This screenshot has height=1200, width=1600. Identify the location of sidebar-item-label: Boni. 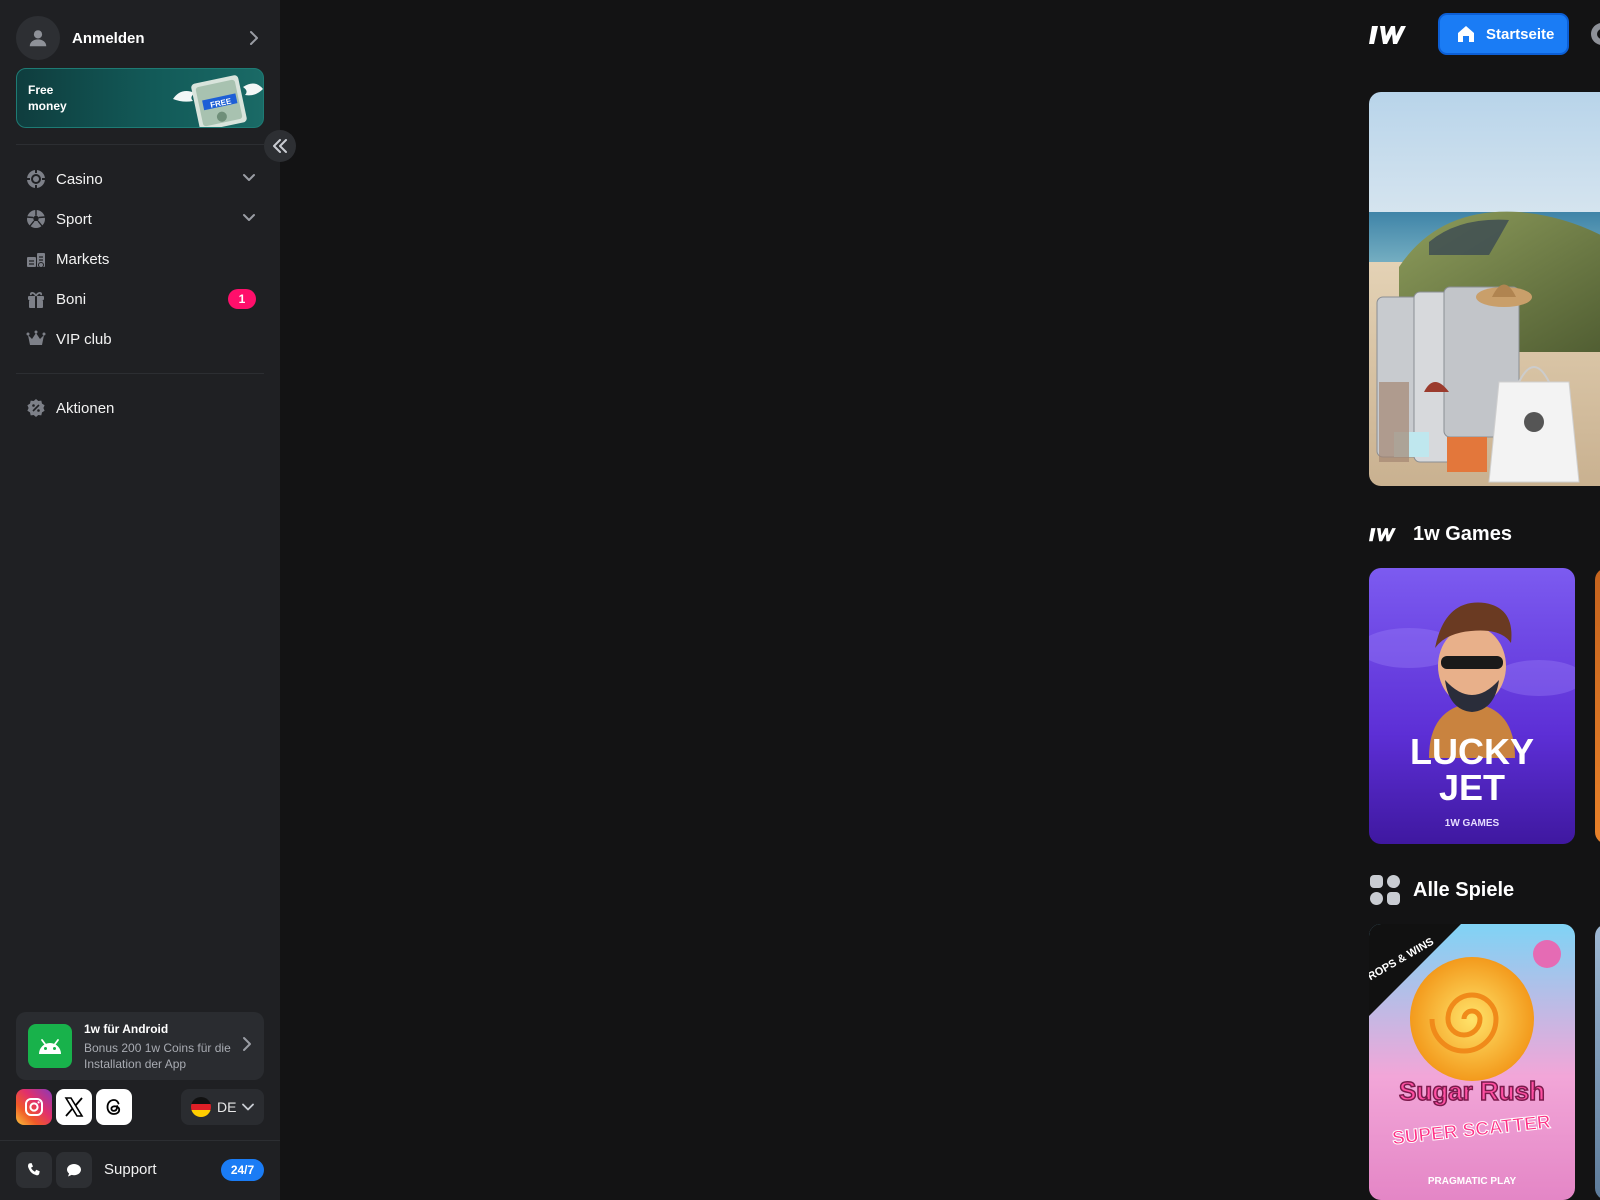
(71, 299).